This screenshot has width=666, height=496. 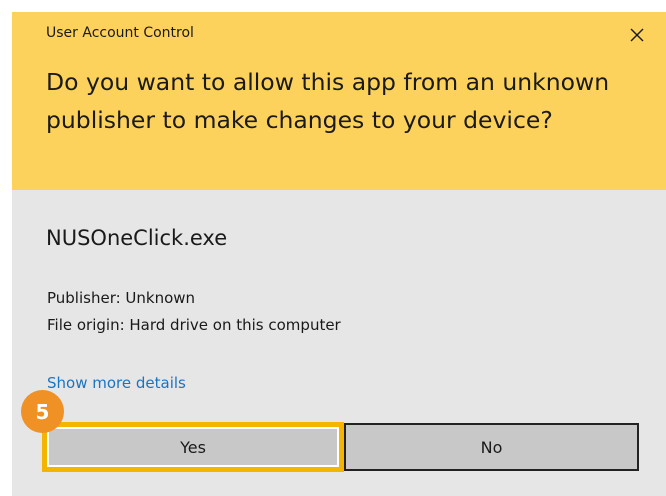 What do you see at coordinates (637, 35) in the screenshot?
I see `close-icon` at bounding box center [637, 35].